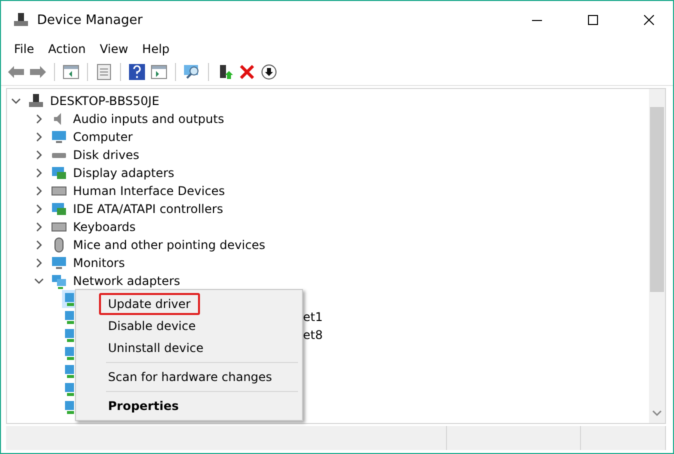 This screenshot has width=674, height=454. I want to click on scan-hardware-button, so click(192, 72).